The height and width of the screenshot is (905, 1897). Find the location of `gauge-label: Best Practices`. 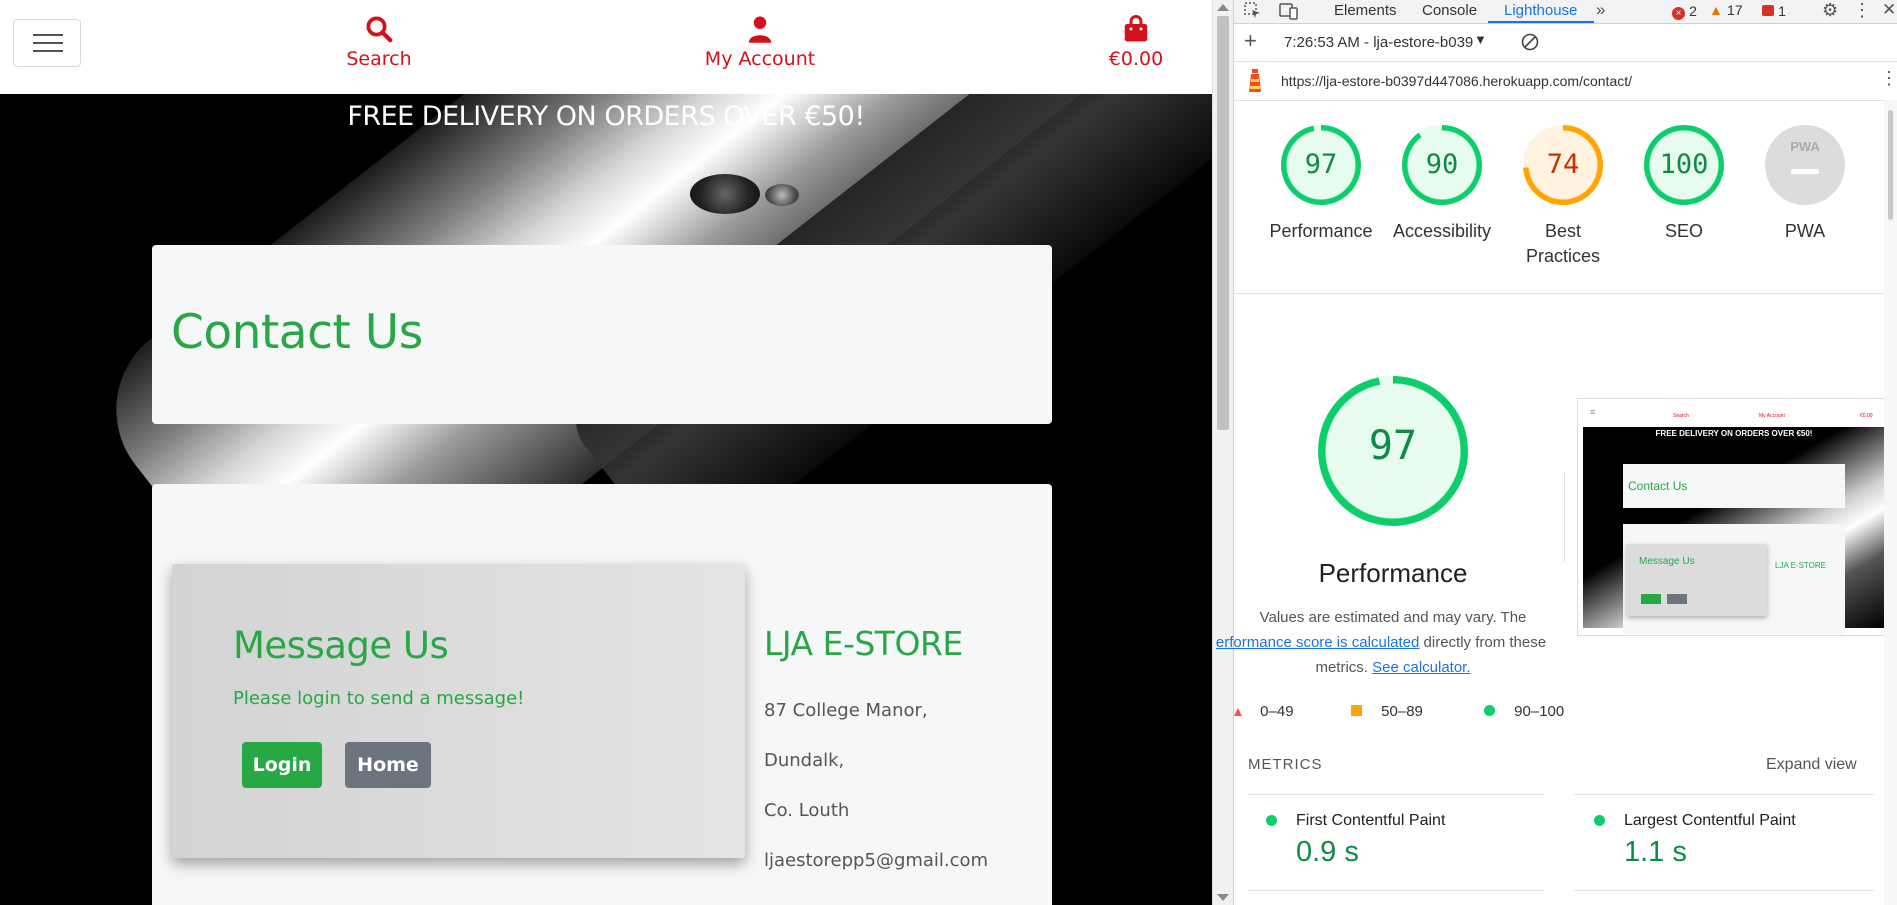

gauge-label: Best Practices is located at coordinates (1563, 243).